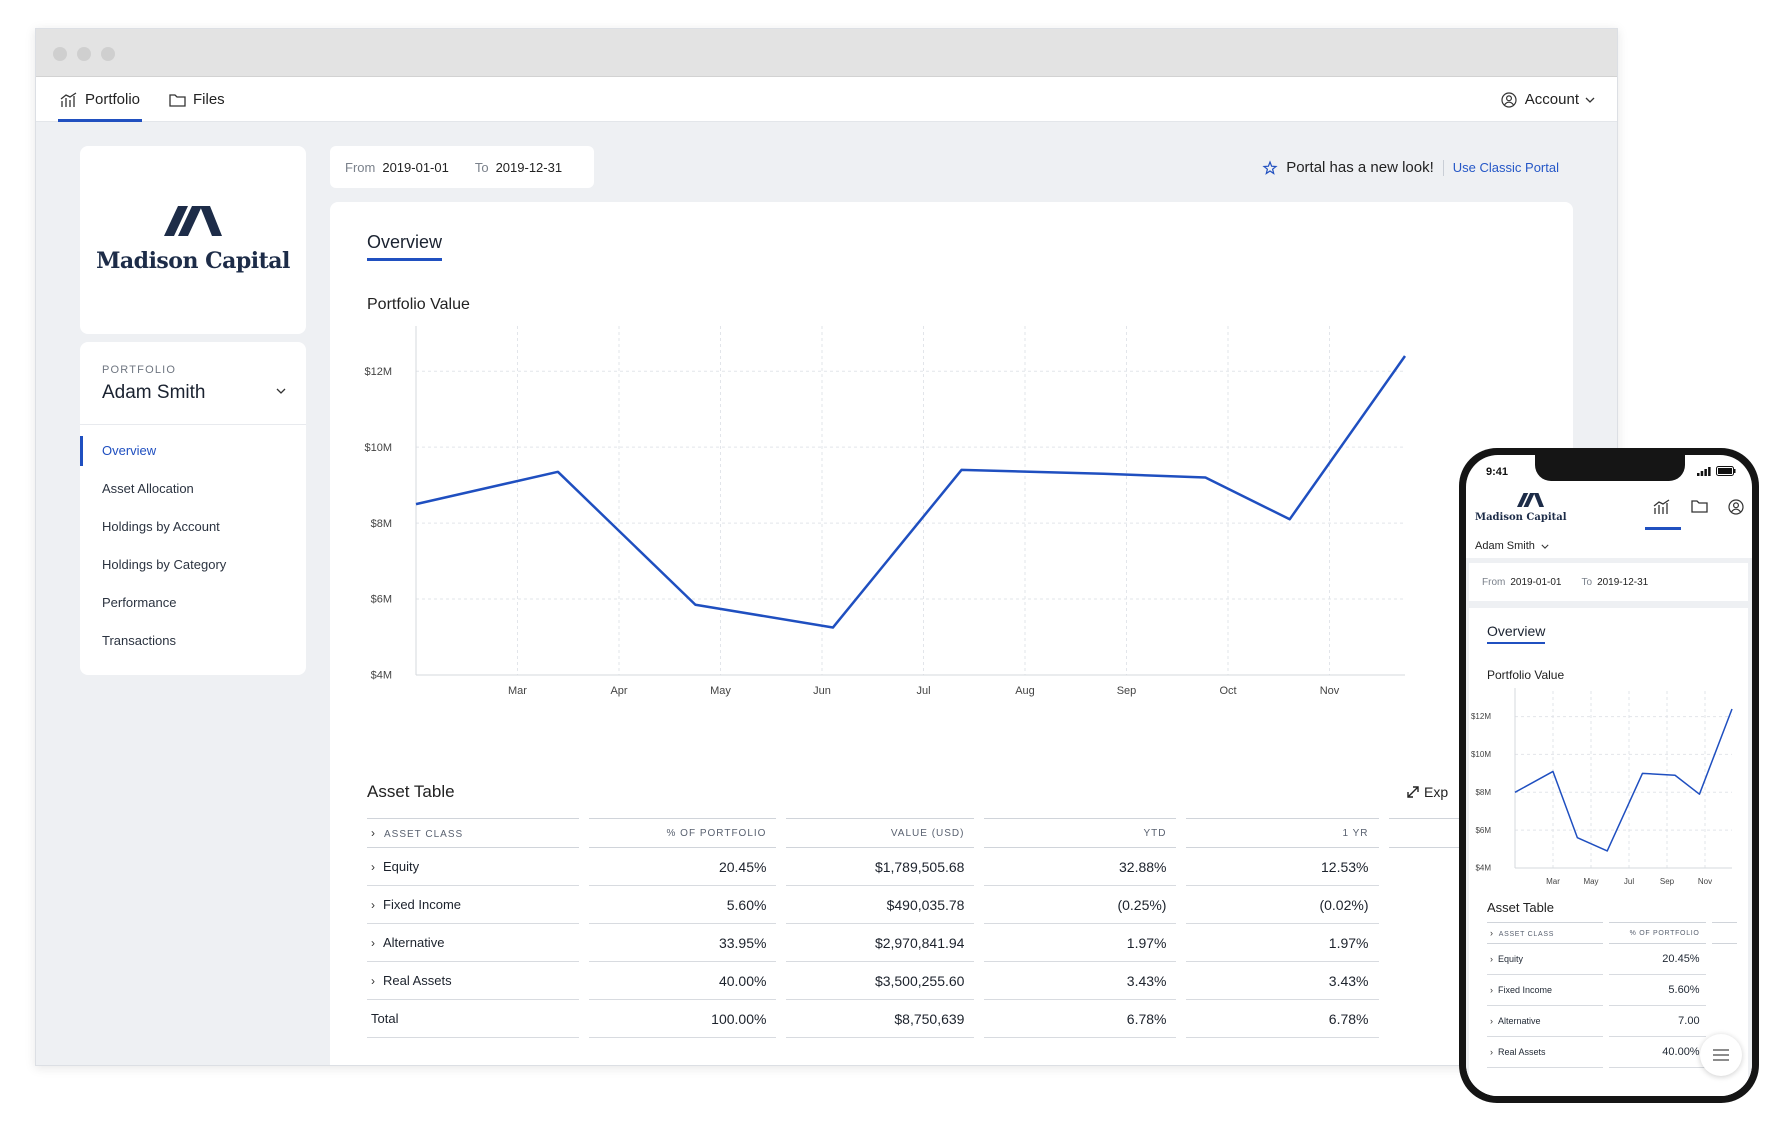 Image resolution: width=1781 pixels, height=1125 pixels. What do you see at coordinates (1270, 167) in the screenshot?
I see `sparkle-star-icon` at bounding box center [1270, 167].